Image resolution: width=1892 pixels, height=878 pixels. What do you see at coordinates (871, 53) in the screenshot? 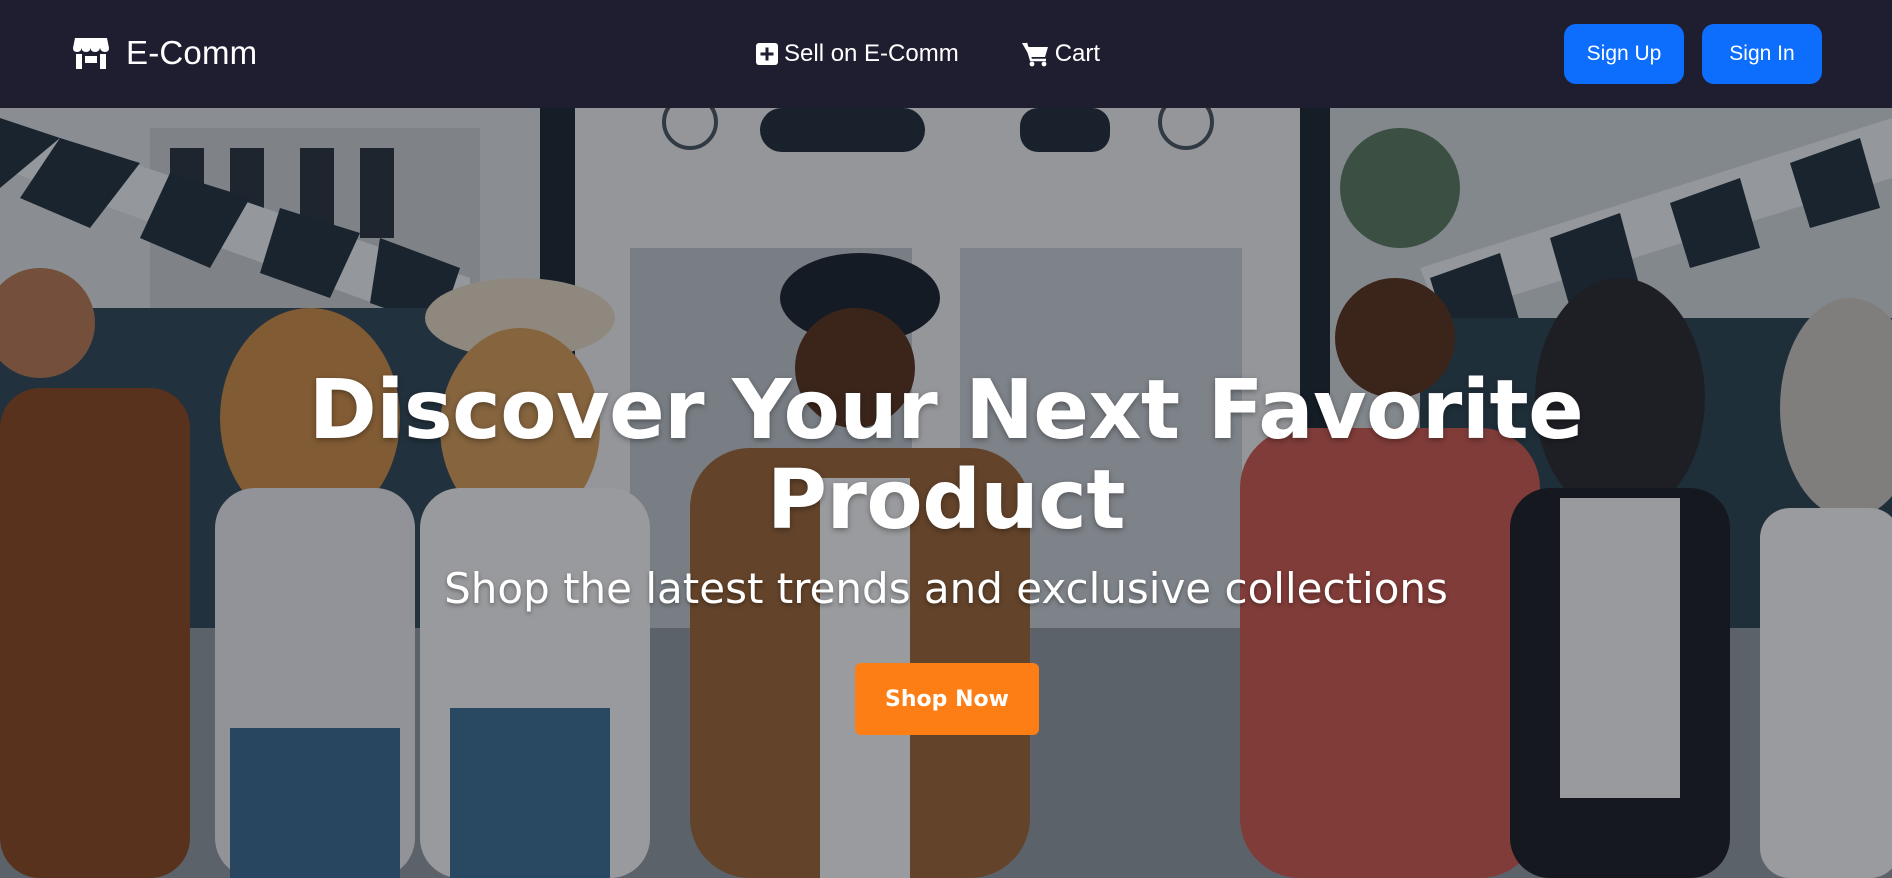
I see `nav-link-sell-label: Sell on E-Comm` at bounding box center [871, 53].